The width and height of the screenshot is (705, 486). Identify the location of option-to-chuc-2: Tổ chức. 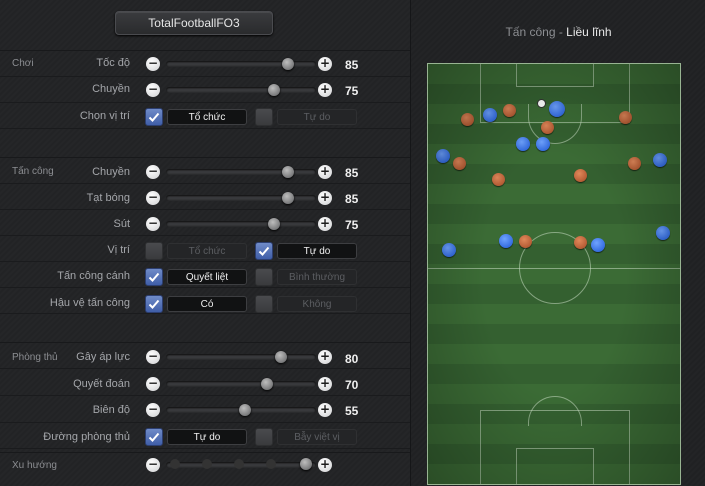
(207, 251).